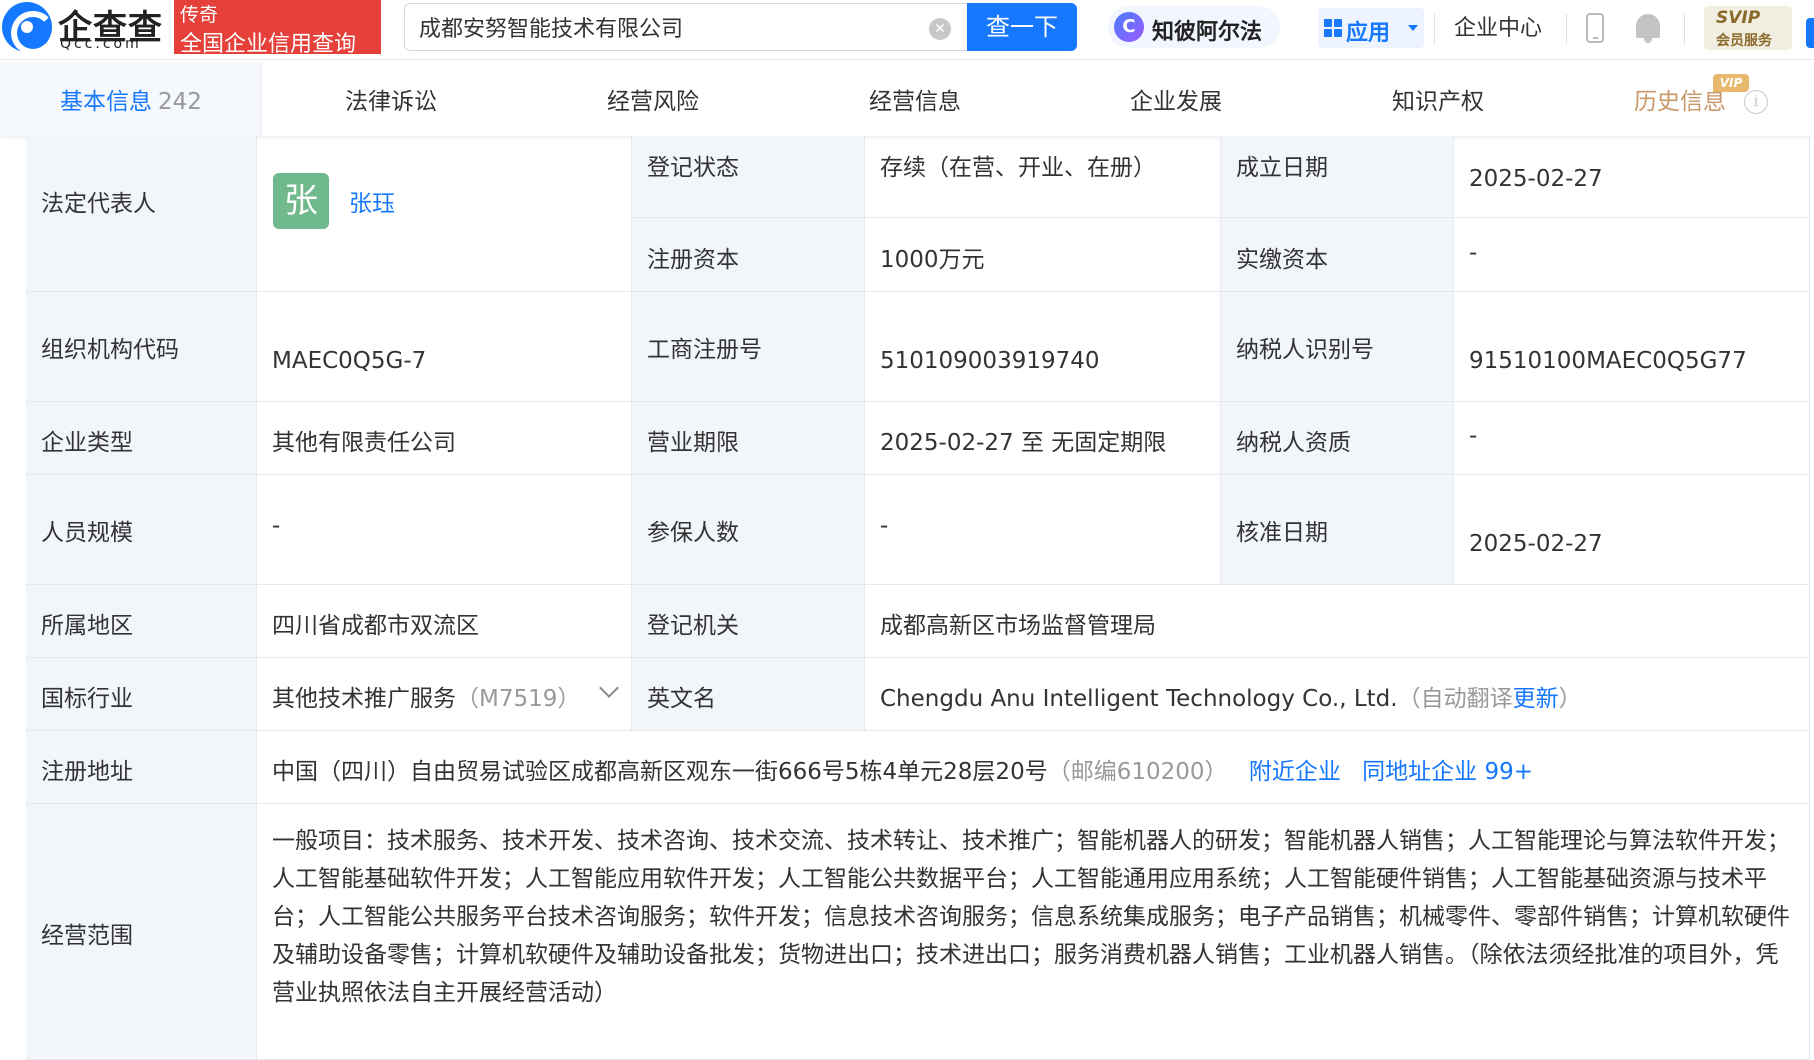  What do you see at coordinates (87, 533) in the screenshot?
I see `staff-size-label: 人员规模` at bounding box center [87, 533].